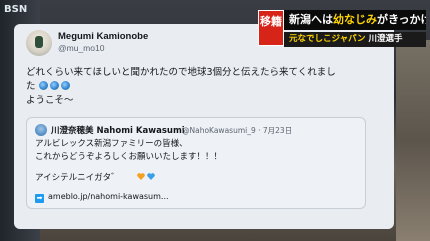  Describe the element at coordinates (129, 157) in the screenshot. I see `quoted-line-2: これからどうぞよろしくお願いいたします！！！` at that location.